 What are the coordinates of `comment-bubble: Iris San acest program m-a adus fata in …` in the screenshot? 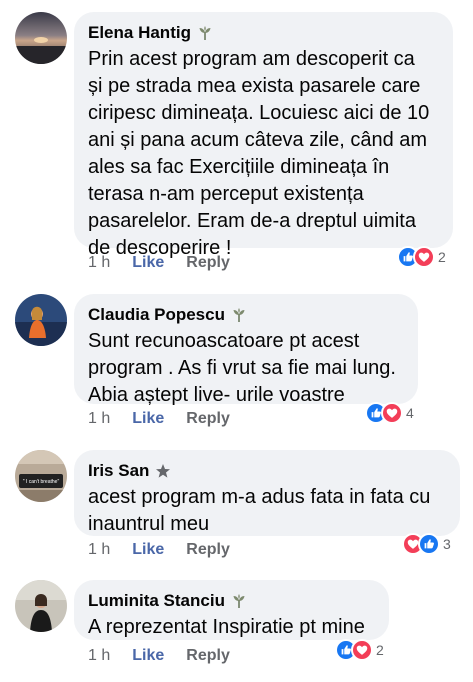 It's located at (267, 493).